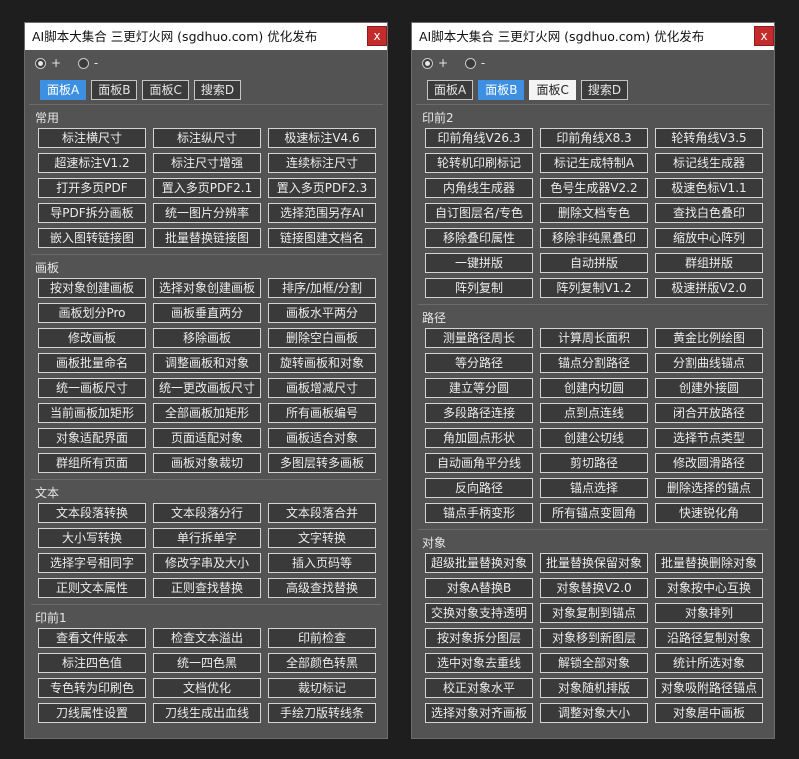 Image resolution: width=799 pixels, height=759 pixels. Describe the element at coordinates (322, 463) in the screenshot. I see `script-button: 多图层转多画板` at that location.